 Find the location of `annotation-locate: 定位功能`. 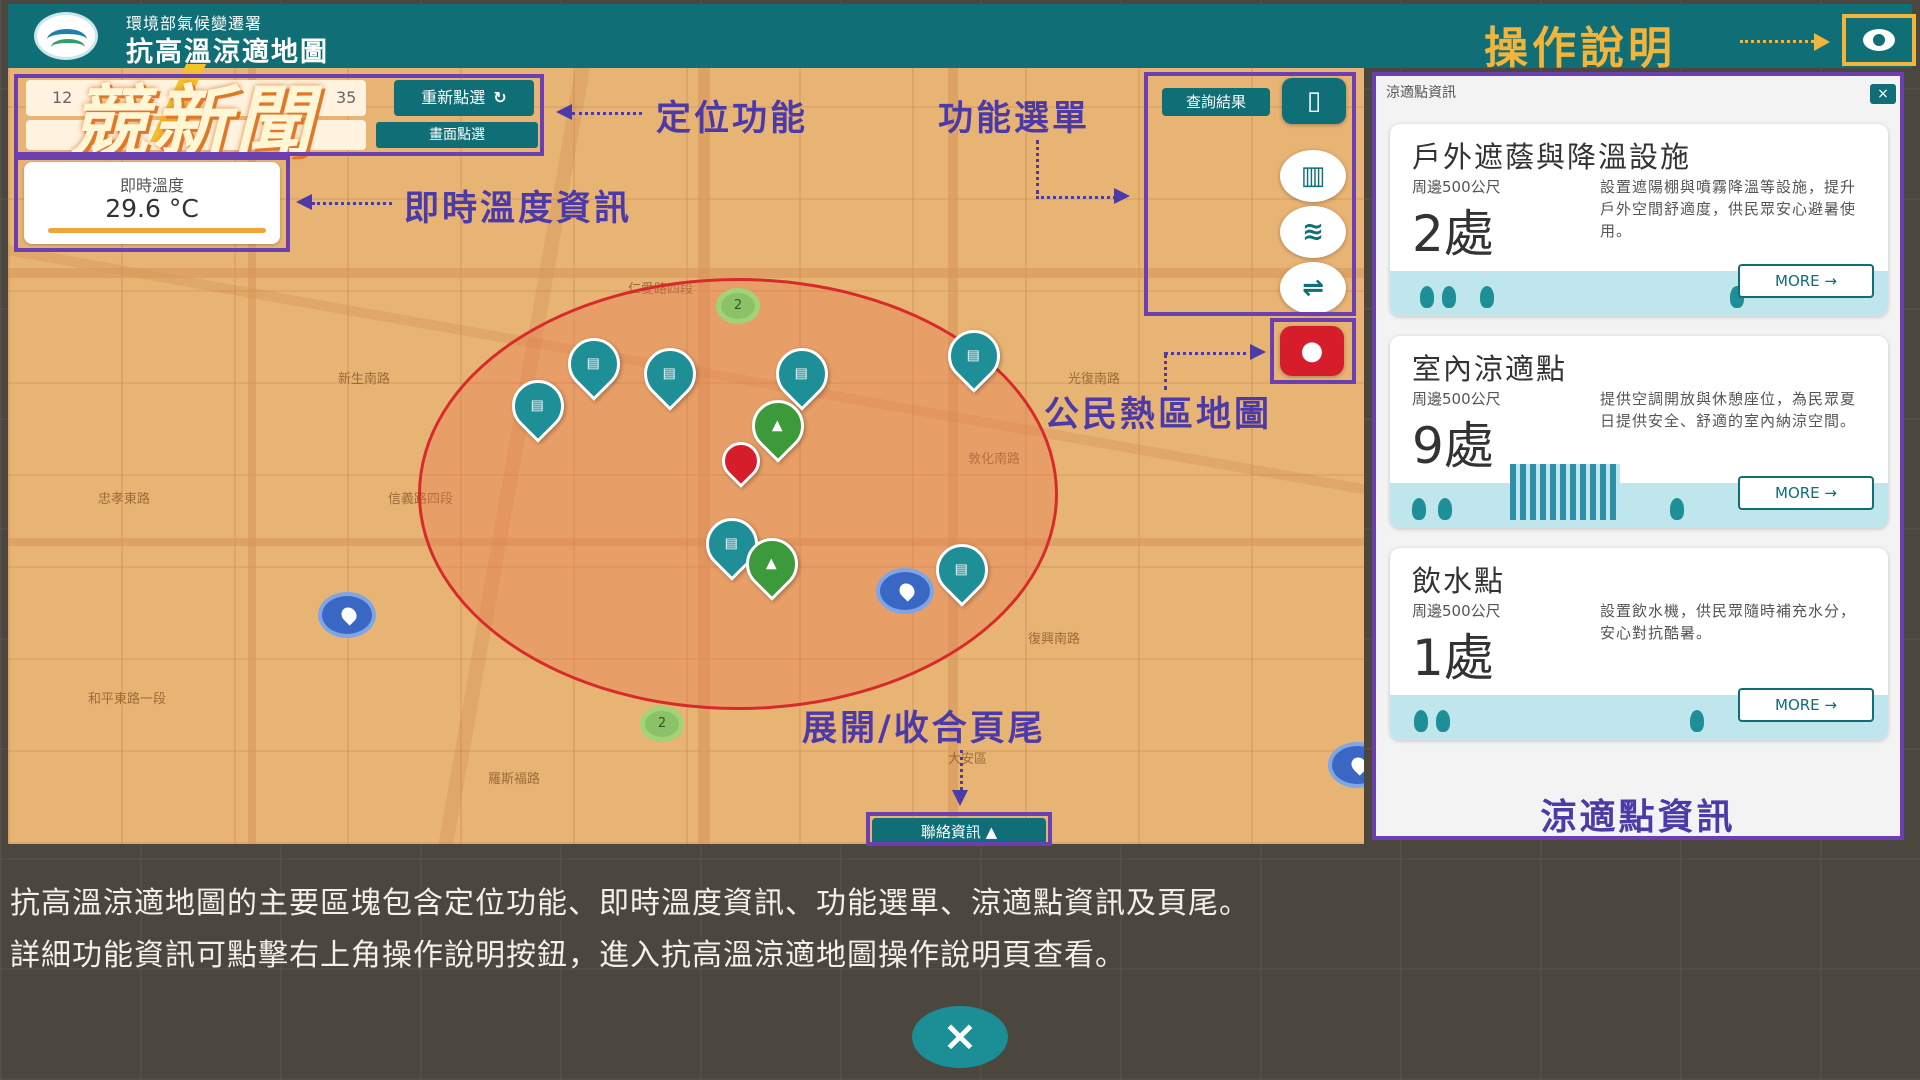

annotation-locate: 定位功能 is located at coordinates (732, 119).